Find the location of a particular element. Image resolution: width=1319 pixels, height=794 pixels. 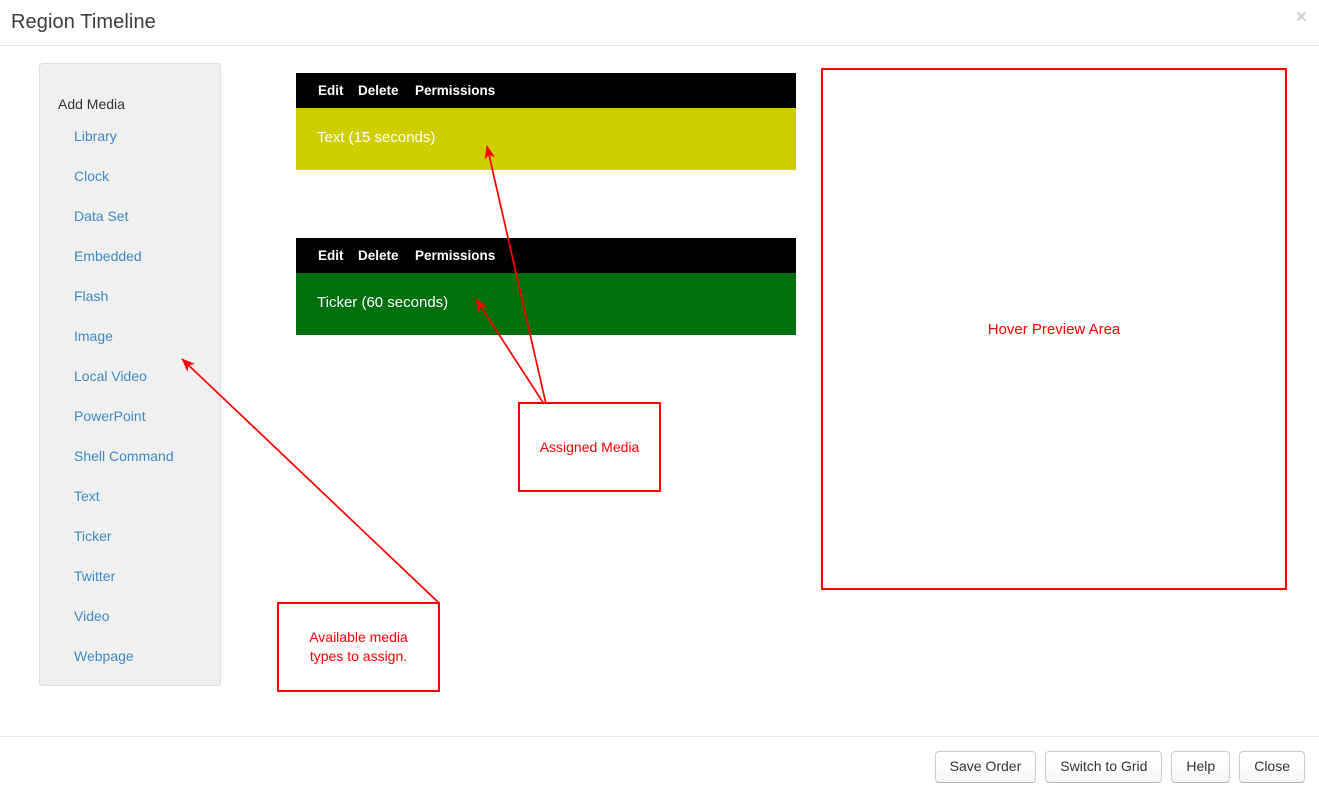

sidebar-item-clock: Clock is located at coordinates (130, 176).